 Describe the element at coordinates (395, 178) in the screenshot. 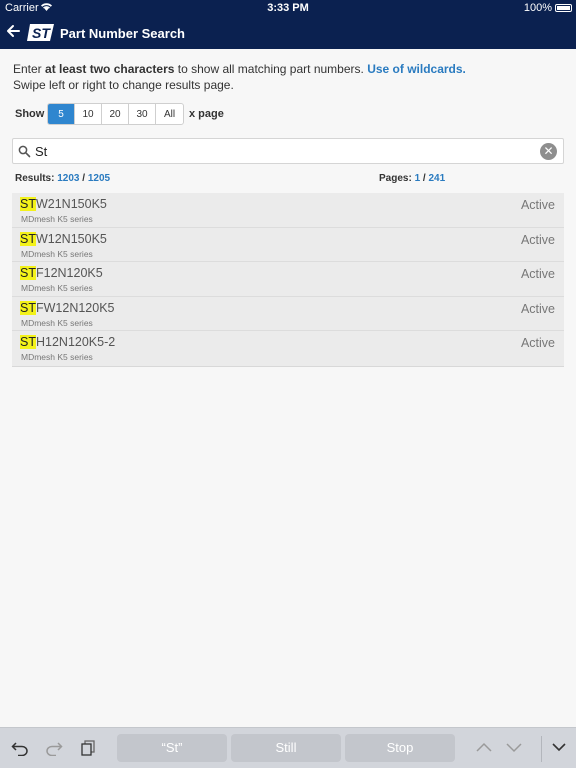

I see `pages-label: Pages:` at that location.